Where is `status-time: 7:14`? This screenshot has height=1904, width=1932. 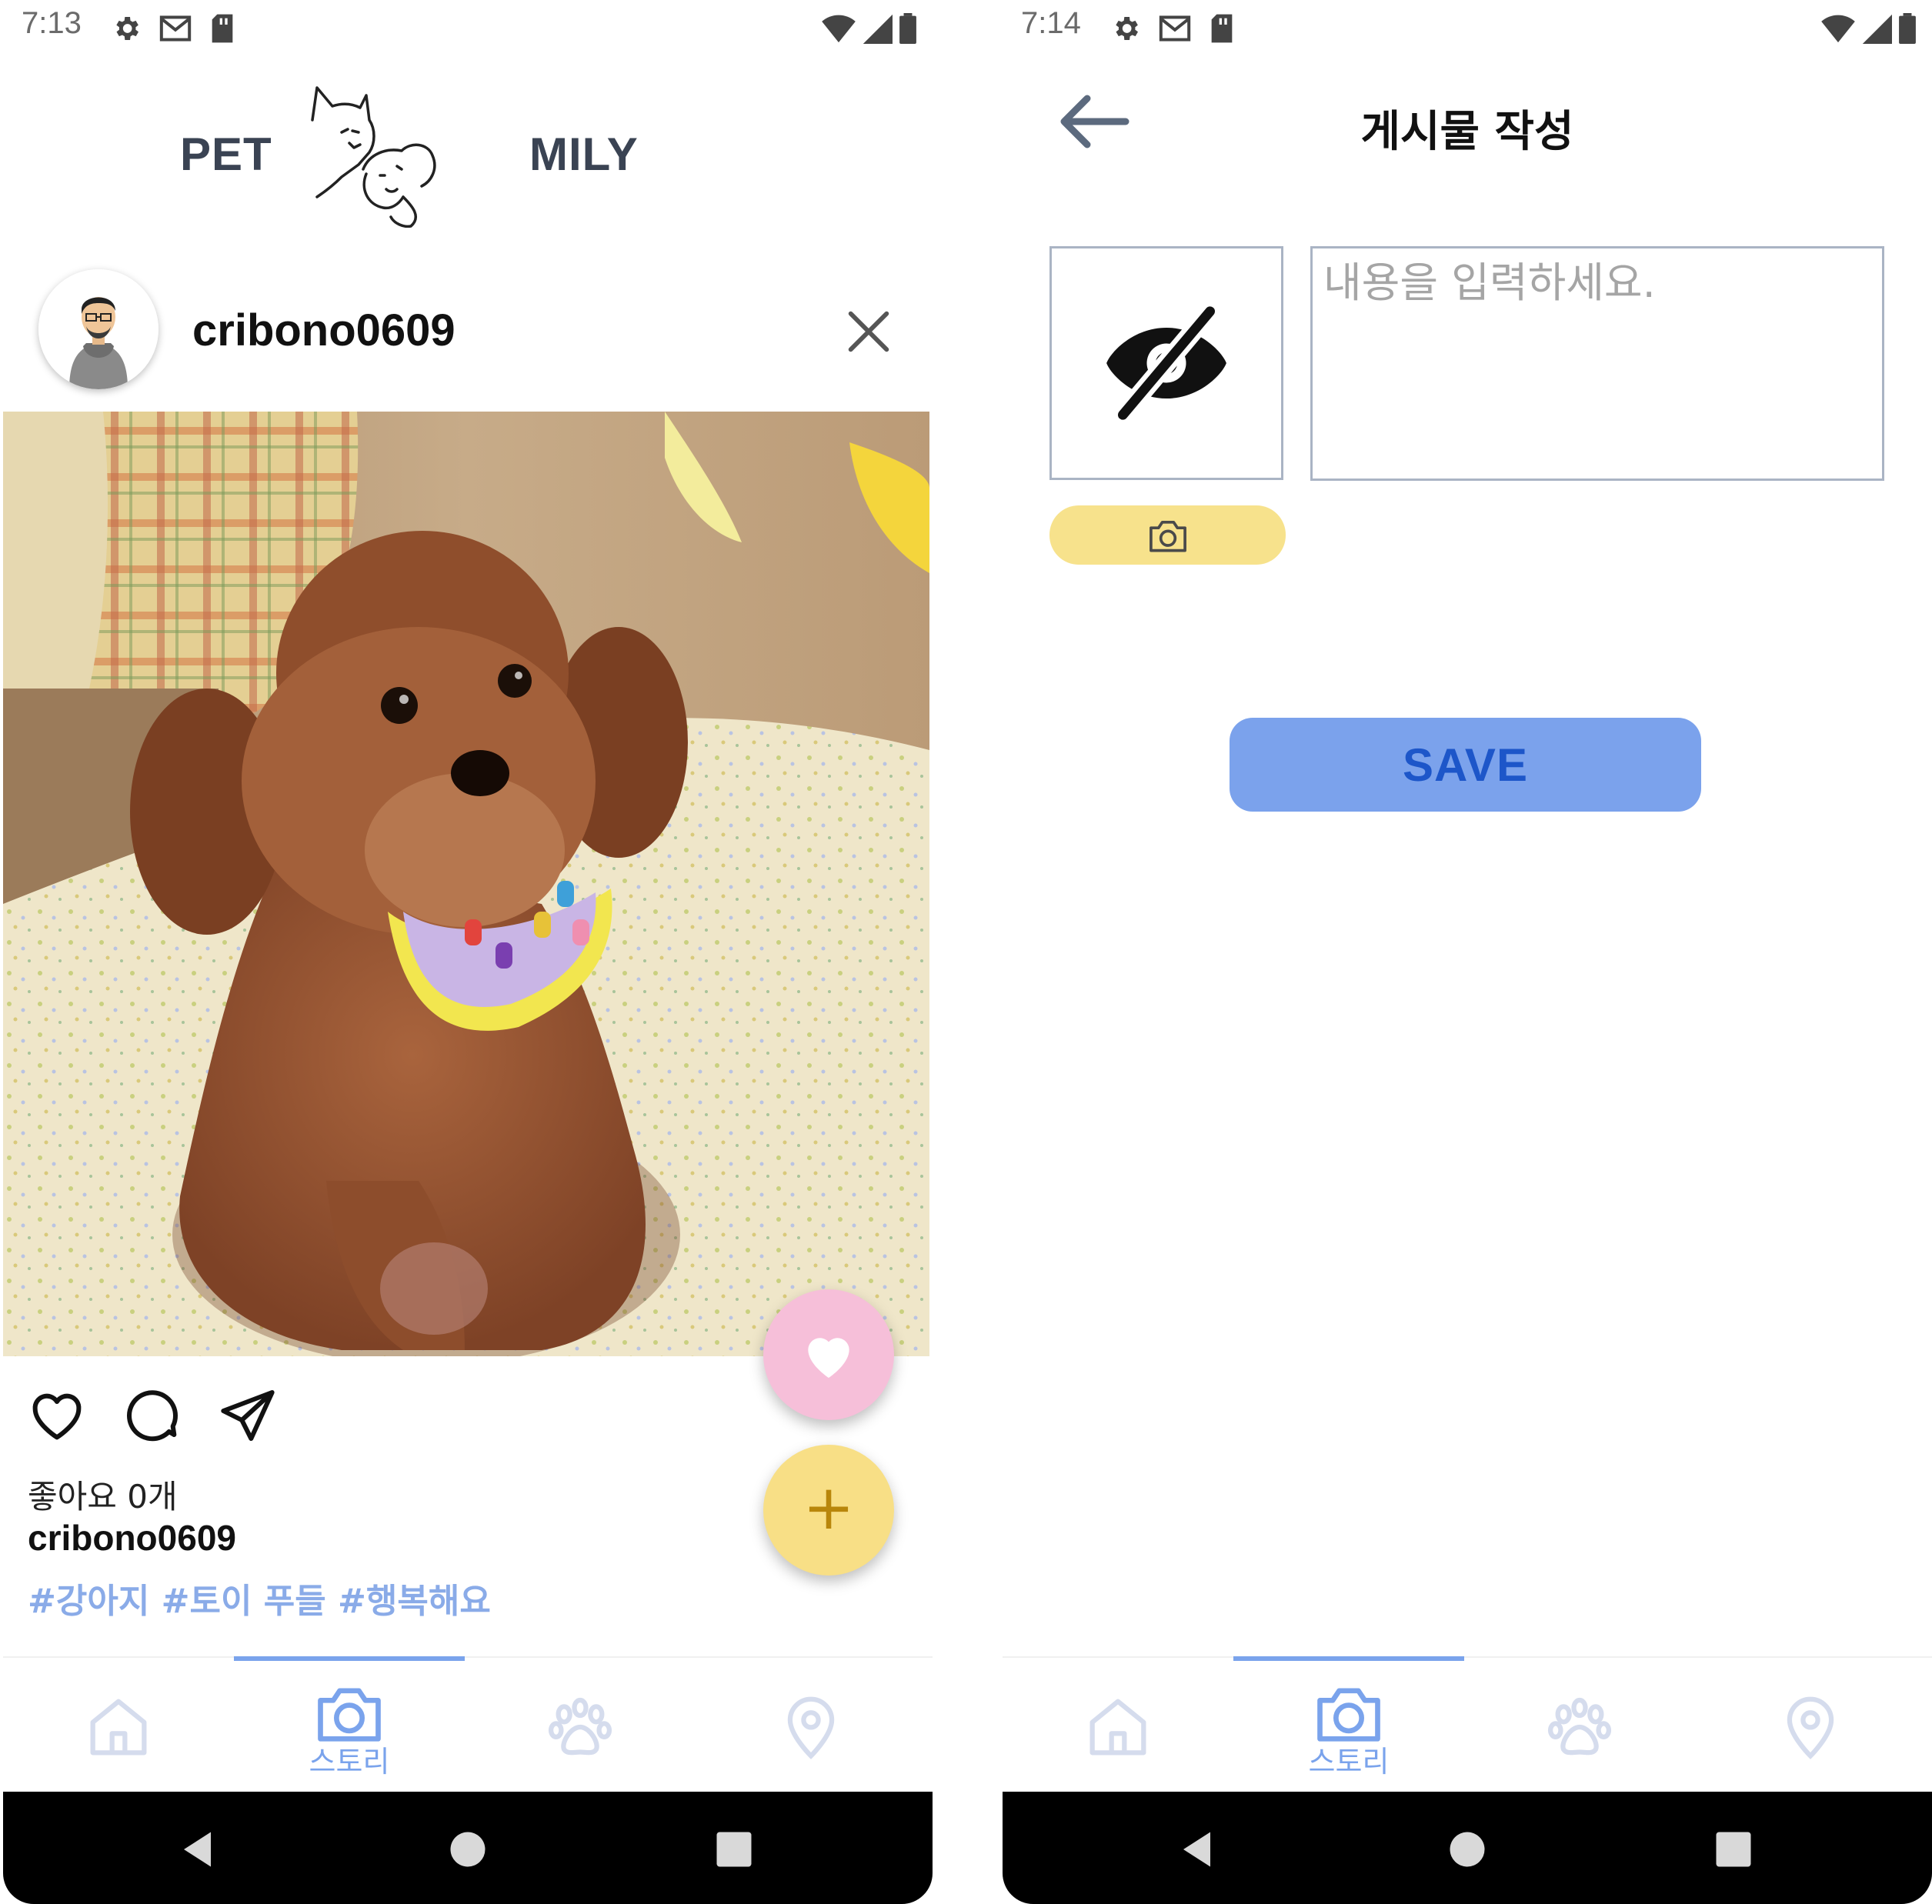 status-time: 7:14 is located at coordinates (1051, 23).